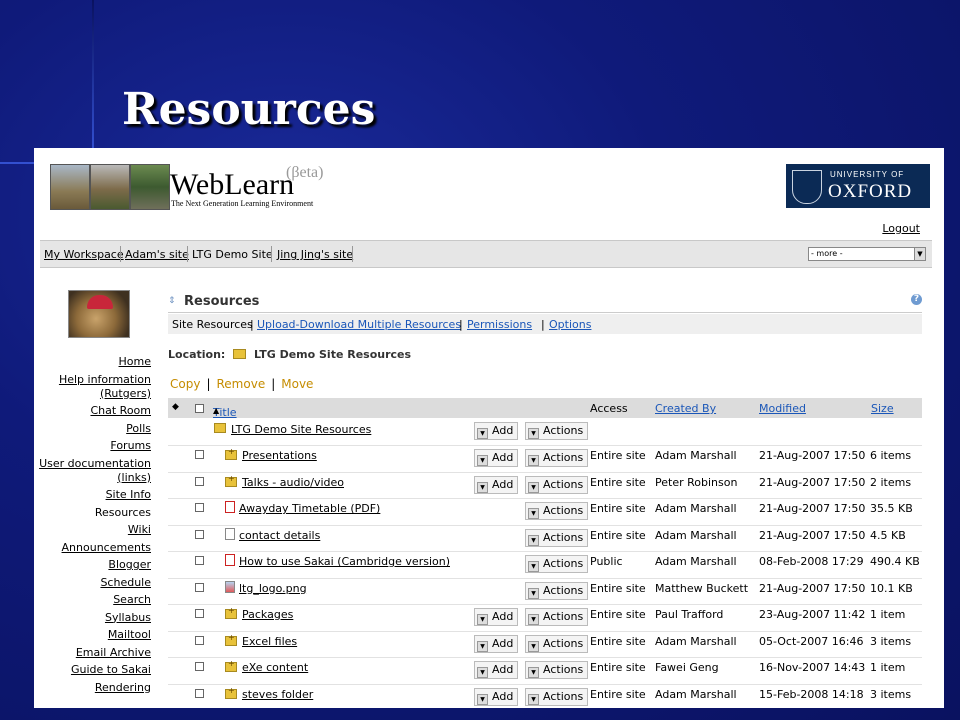 Image resolution: width=960 pixels, height=720 pixels. Describe the element at coordinates (92, 688) in the screenshot. I see `menu-rendering: Rendering` at that location.